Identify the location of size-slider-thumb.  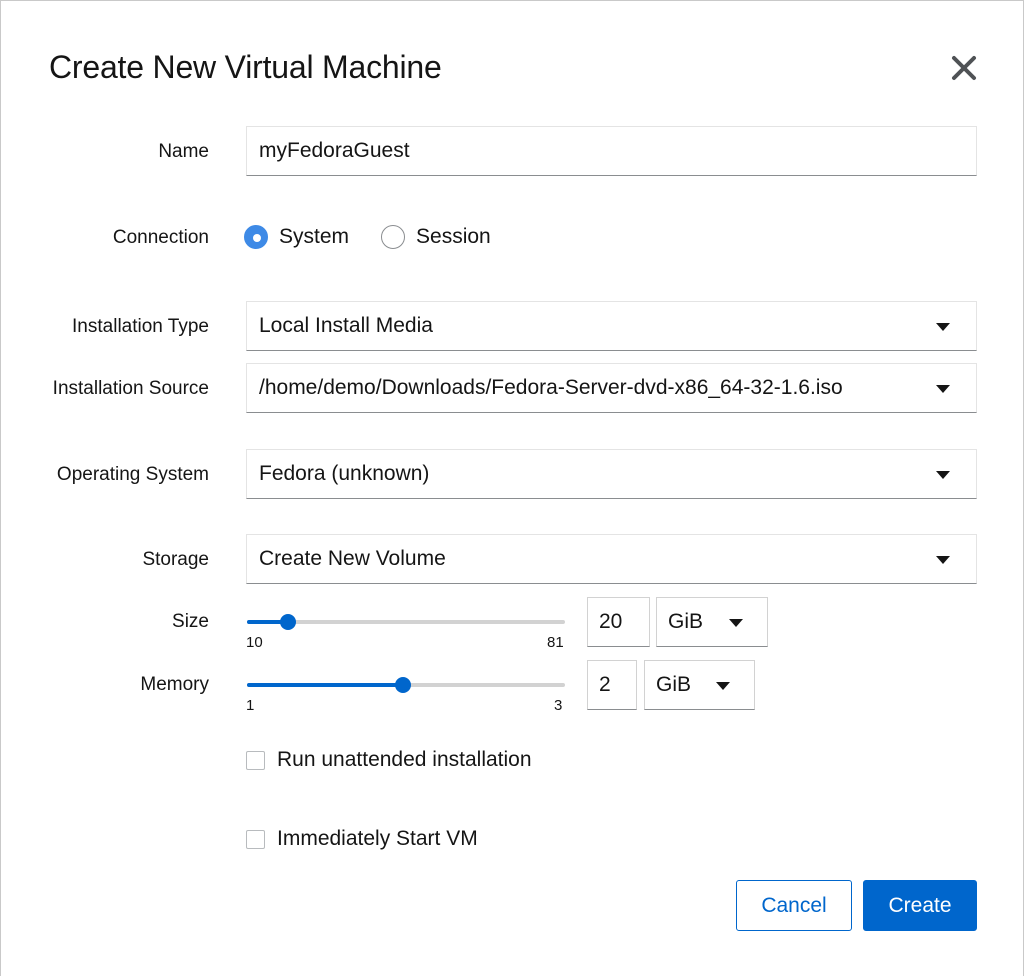
(288, 622).